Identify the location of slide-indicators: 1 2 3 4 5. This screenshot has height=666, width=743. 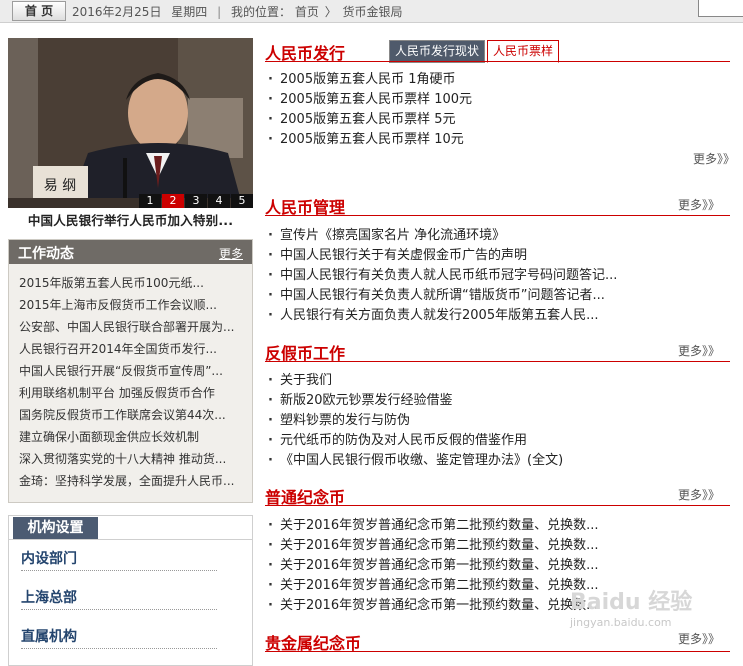
(195, 201).